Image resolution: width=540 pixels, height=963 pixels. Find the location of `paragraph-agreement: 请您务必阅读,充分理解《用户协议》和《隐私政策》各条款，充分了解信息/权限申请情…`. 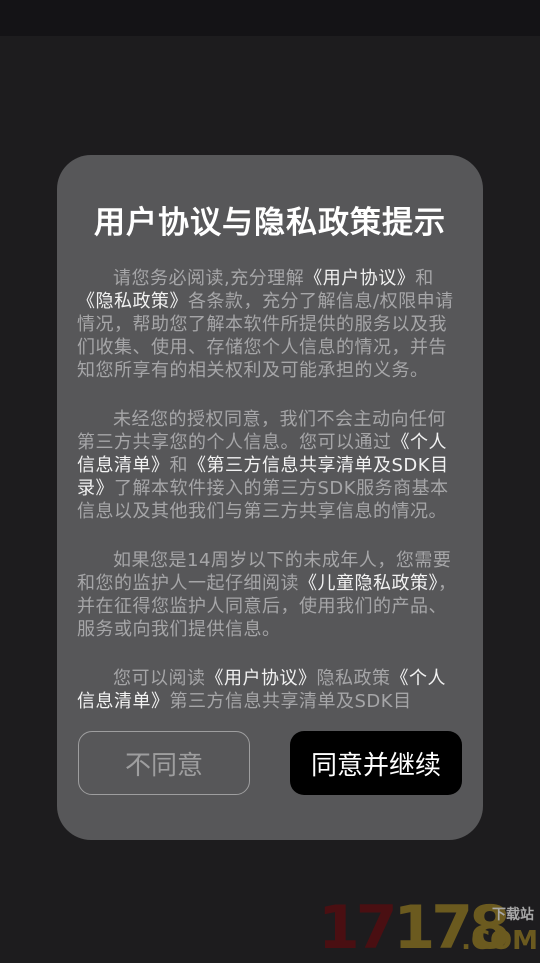

paragraph-agreement: 请您务必阅读,充分理解《用户协议》和《隐私政策》各条款，充分了解信息/权限申请情… is located at coordinates (270, 324).